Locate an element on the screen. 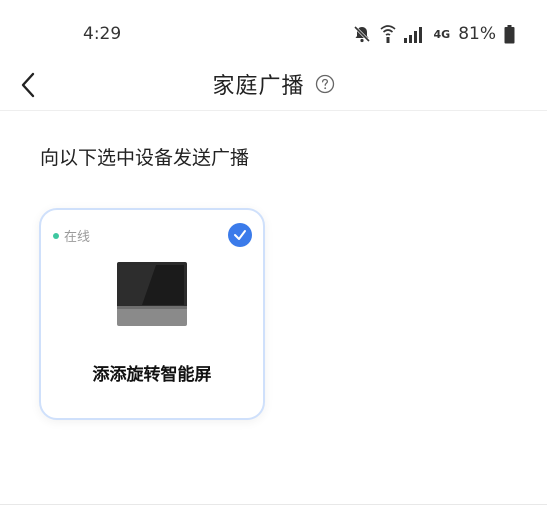  title-wrap: 家庭广播 is located at coordinates (273, 84).